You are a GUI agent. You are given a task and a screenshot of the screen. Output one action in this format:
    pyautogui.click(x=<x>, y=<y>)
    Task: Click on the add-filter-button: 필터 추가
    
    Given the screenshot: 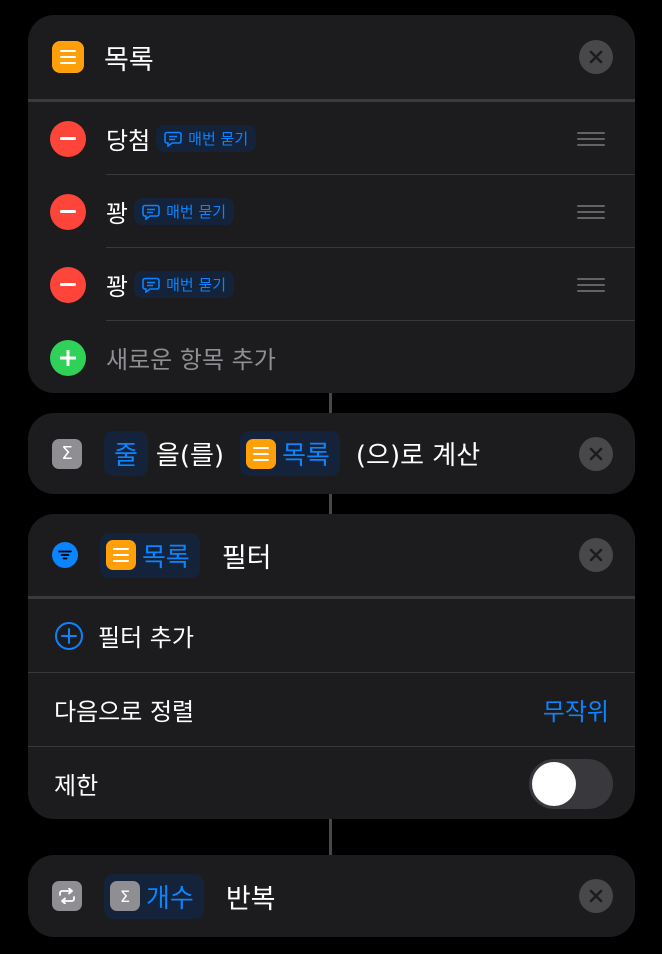 What is the action you would take?
    pyautogui.click(x=331, y=635)
    